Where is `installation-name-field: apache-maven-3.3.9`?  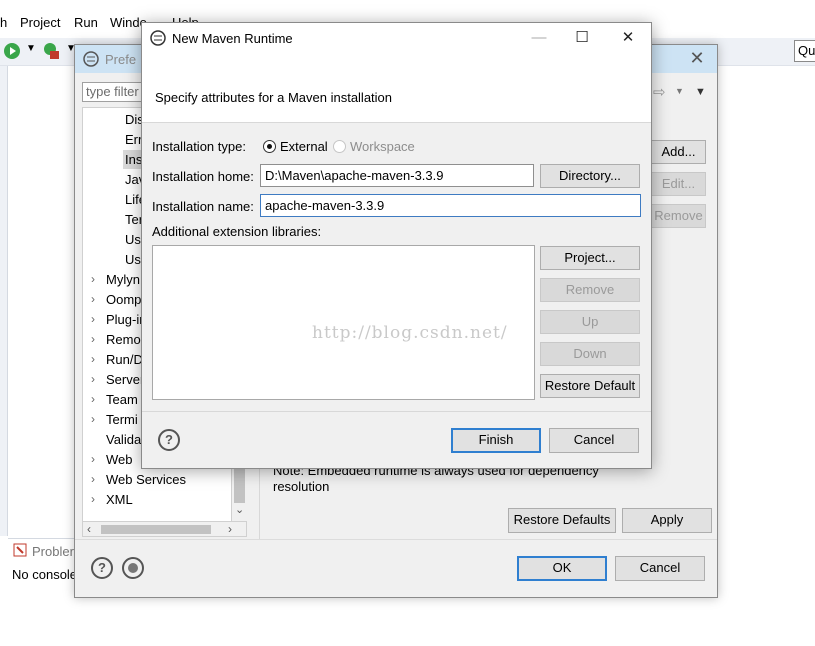 installation-name-field: apache-maven-3.3.9 is located at coordinates (450, 205).